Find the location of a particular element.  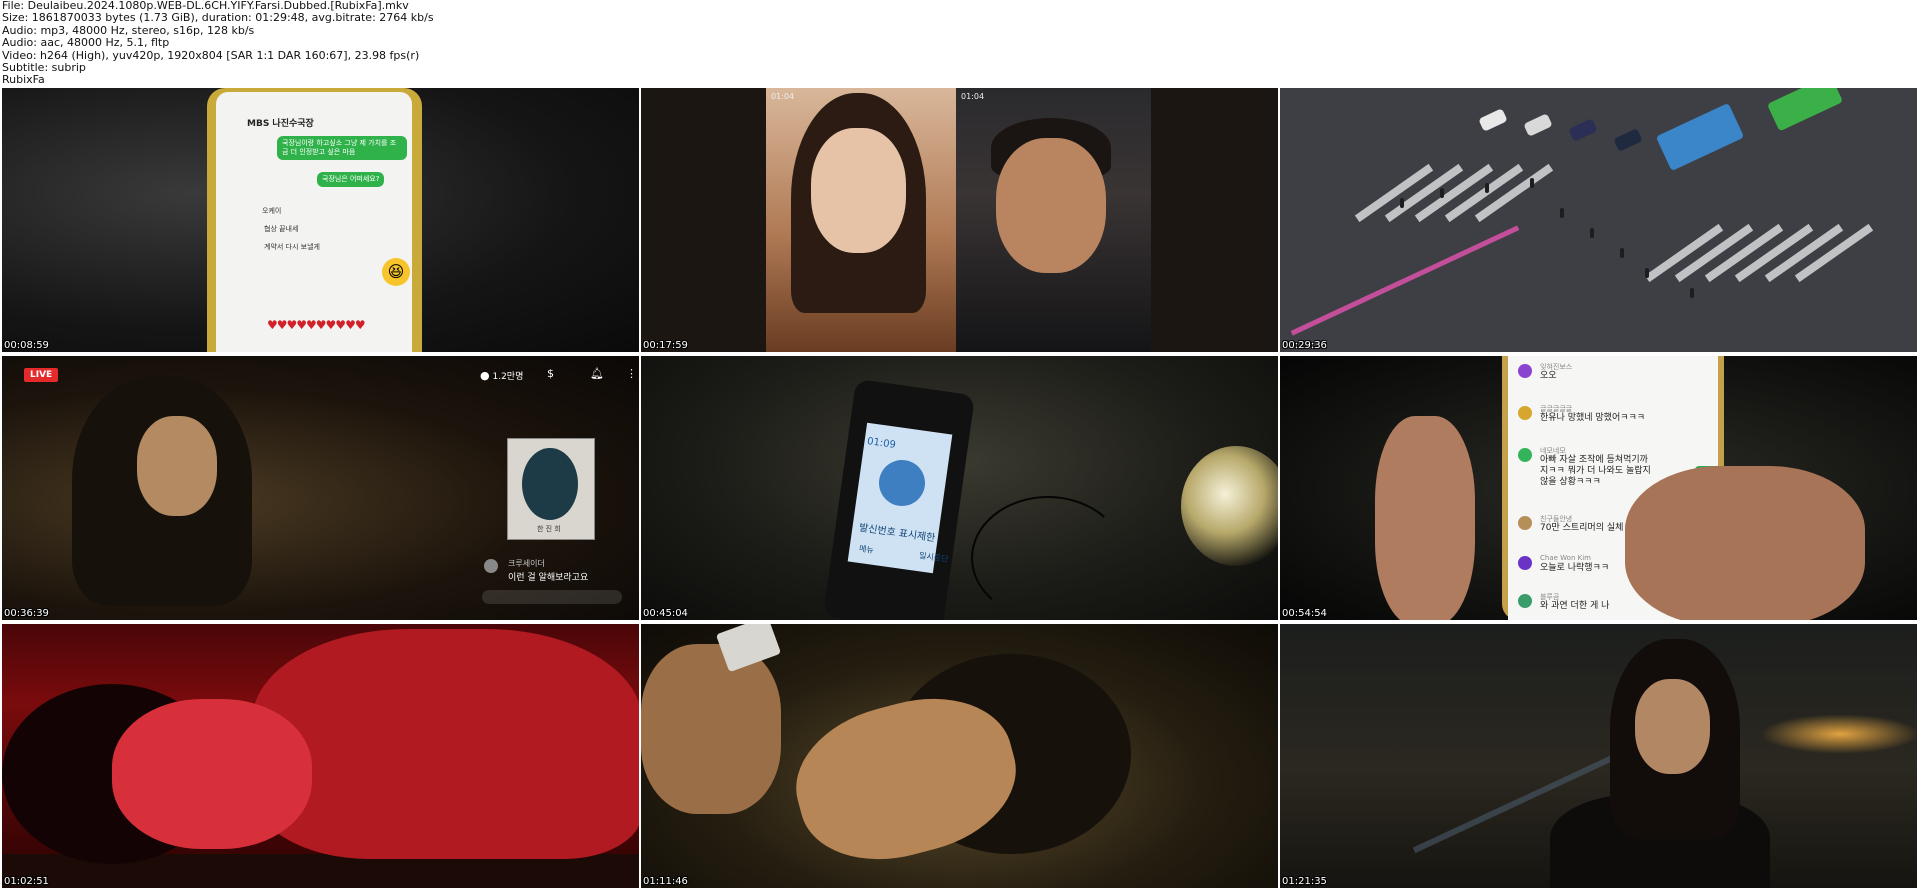

commenter-name: Chae Won Kim is located at coordinates (1565, 558).